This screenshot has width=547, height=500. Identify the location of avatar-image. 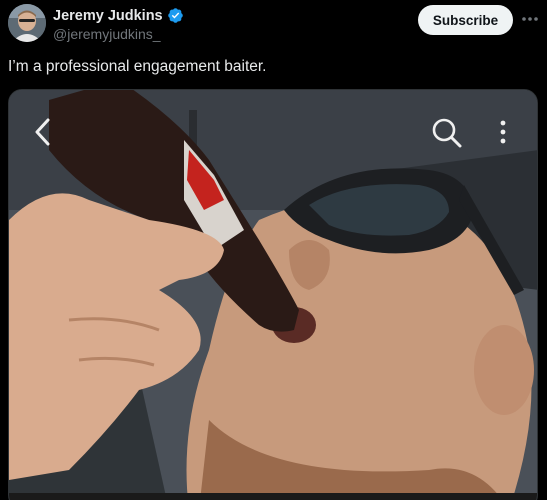
(27, 23).